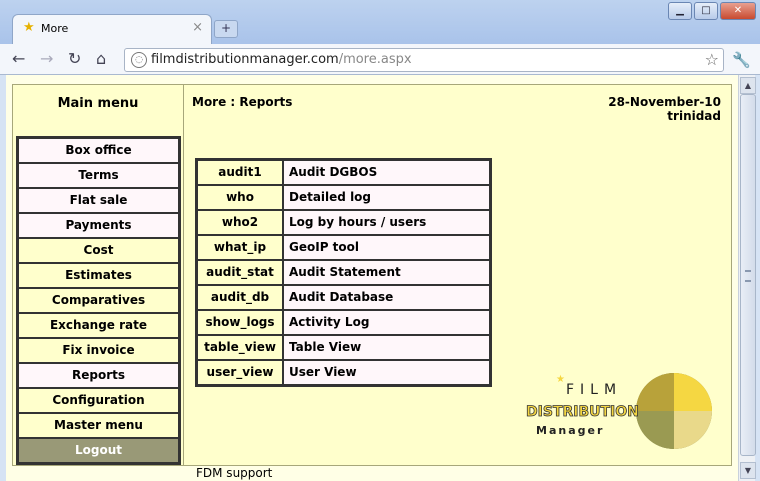 The image size is (760, 481). Describe the element at coordinates (240, 222) in the screenshot. I see `report-code-who2: who2` at that location.